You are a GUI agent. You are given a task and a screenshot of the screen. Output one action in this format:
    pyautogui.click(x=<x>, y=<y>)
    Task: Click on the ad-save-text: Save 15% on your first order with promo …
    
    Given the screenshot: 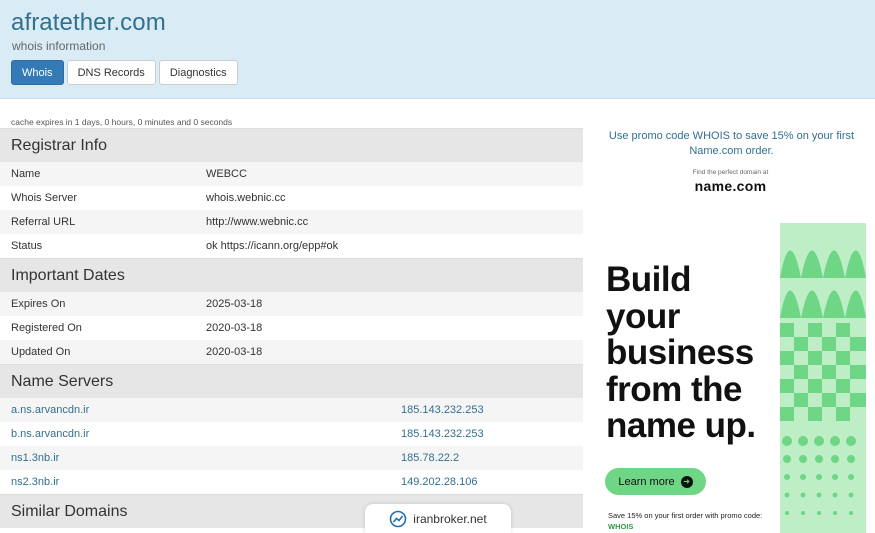 What is the action you would take?
    pyautogui.click(x=688, y=521)
    